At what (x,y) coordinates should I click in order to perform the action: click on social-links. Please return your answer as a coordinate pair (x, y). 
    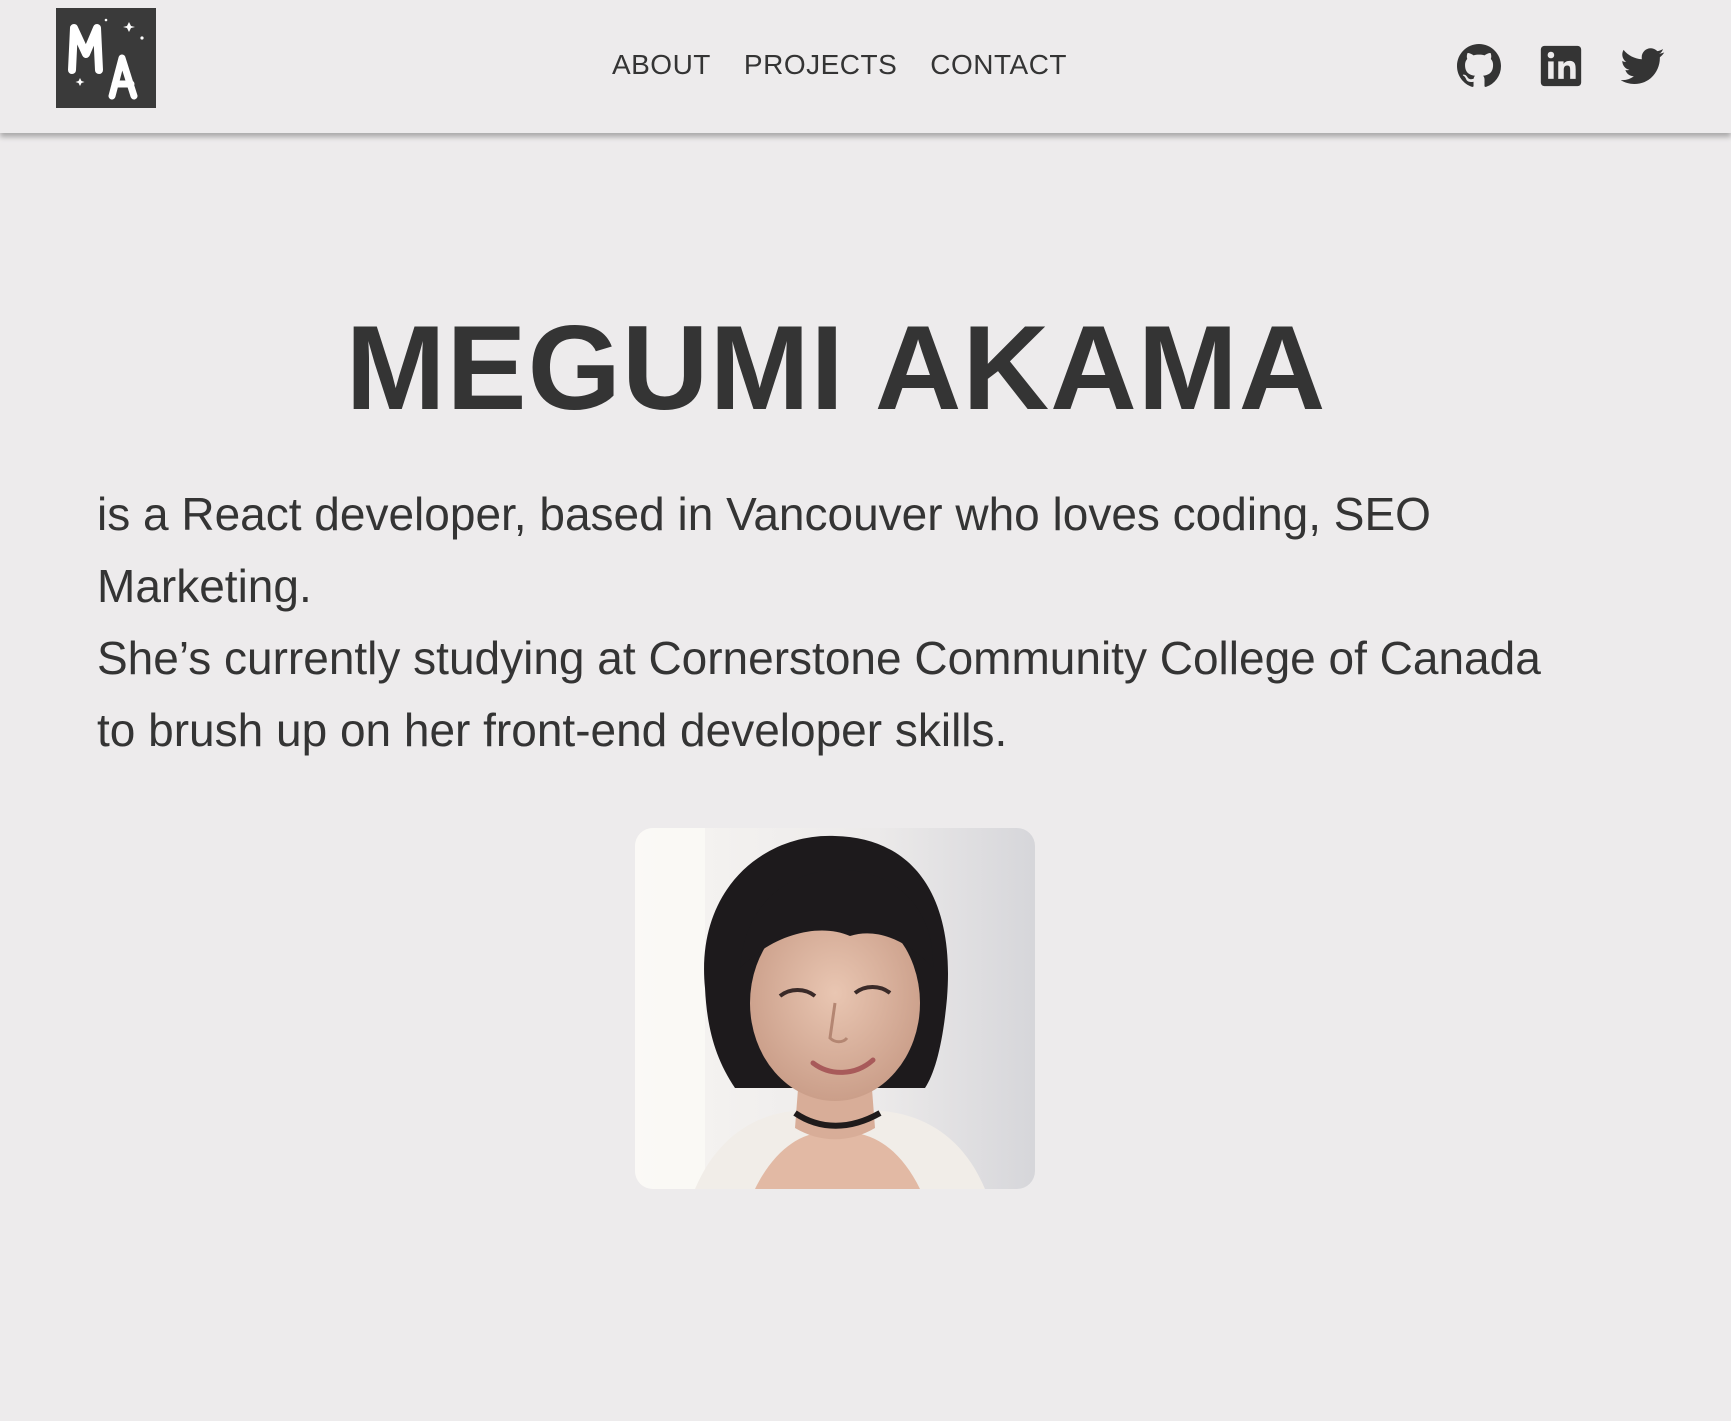
    Looking at the image, I should click on (1561, 66).